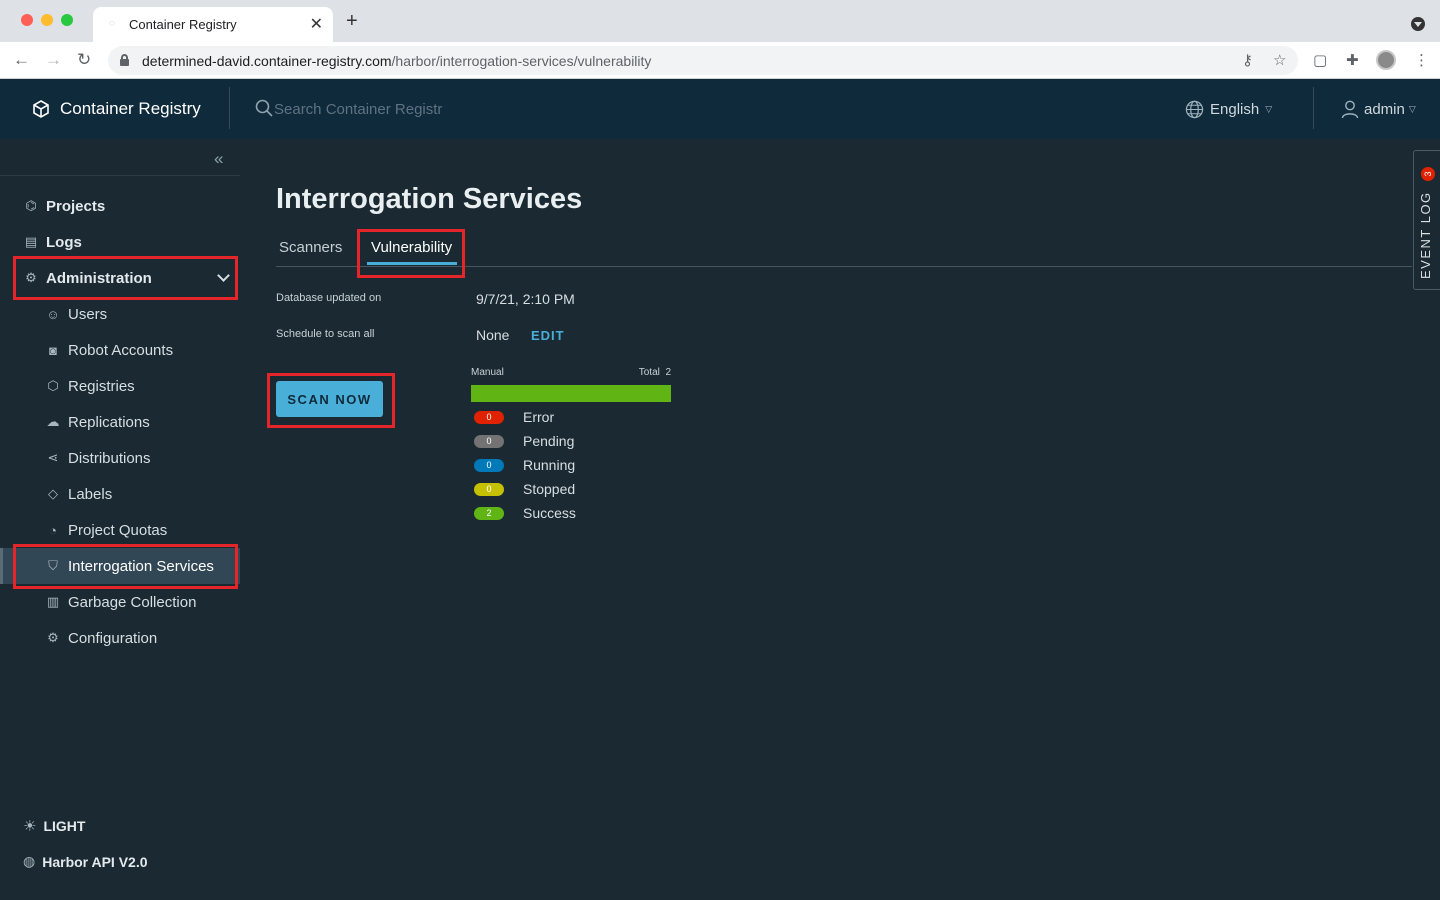 Image resolution: width=1440 pixels, height=900 pixels. Describe the element at coordinates (844, 249) in the screenshot. I see `tab-bar: Scanners Vulnerability` at that location.